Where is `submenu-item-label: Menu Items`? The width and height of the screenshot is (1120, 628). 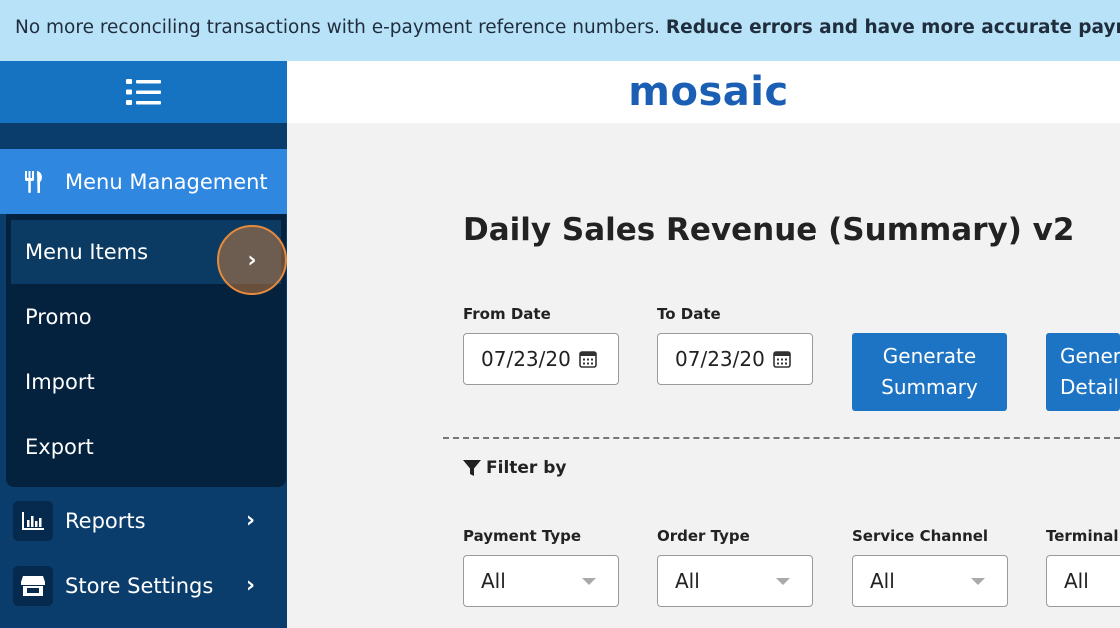
submenu-item-label: Menu Items is located at coordinates (87, 252).